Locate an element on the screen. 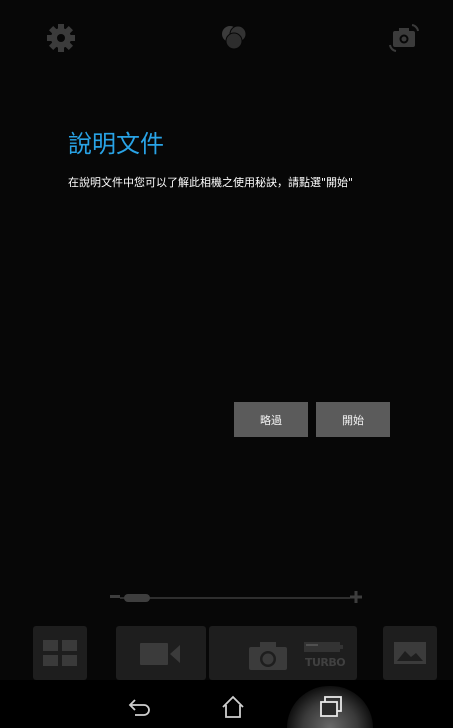 Image resolution: width=453 pixels, height=728 pixels. bottom-controls: TURBO is located at coordinates (226, 650).